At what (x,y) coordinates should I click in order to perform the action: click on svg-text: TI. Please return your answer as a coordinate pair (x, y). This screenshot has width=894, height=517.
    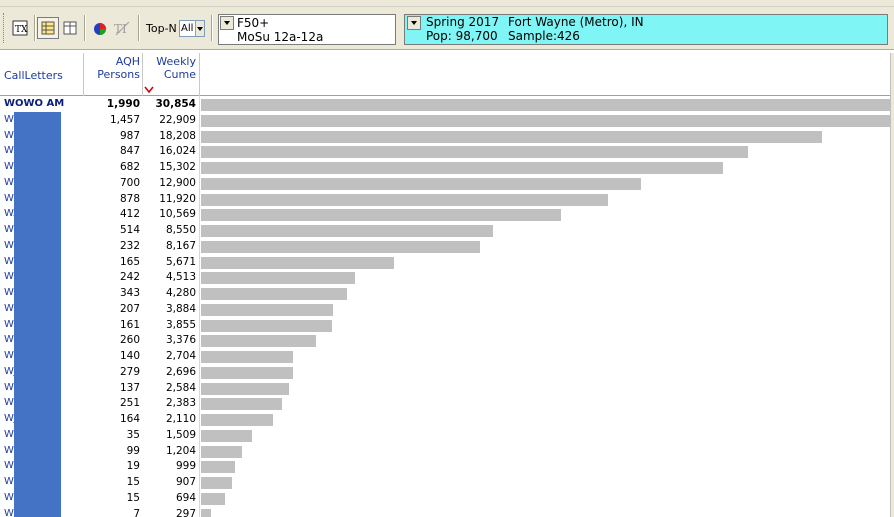
    Looking at the image, I should click on (120, 29).